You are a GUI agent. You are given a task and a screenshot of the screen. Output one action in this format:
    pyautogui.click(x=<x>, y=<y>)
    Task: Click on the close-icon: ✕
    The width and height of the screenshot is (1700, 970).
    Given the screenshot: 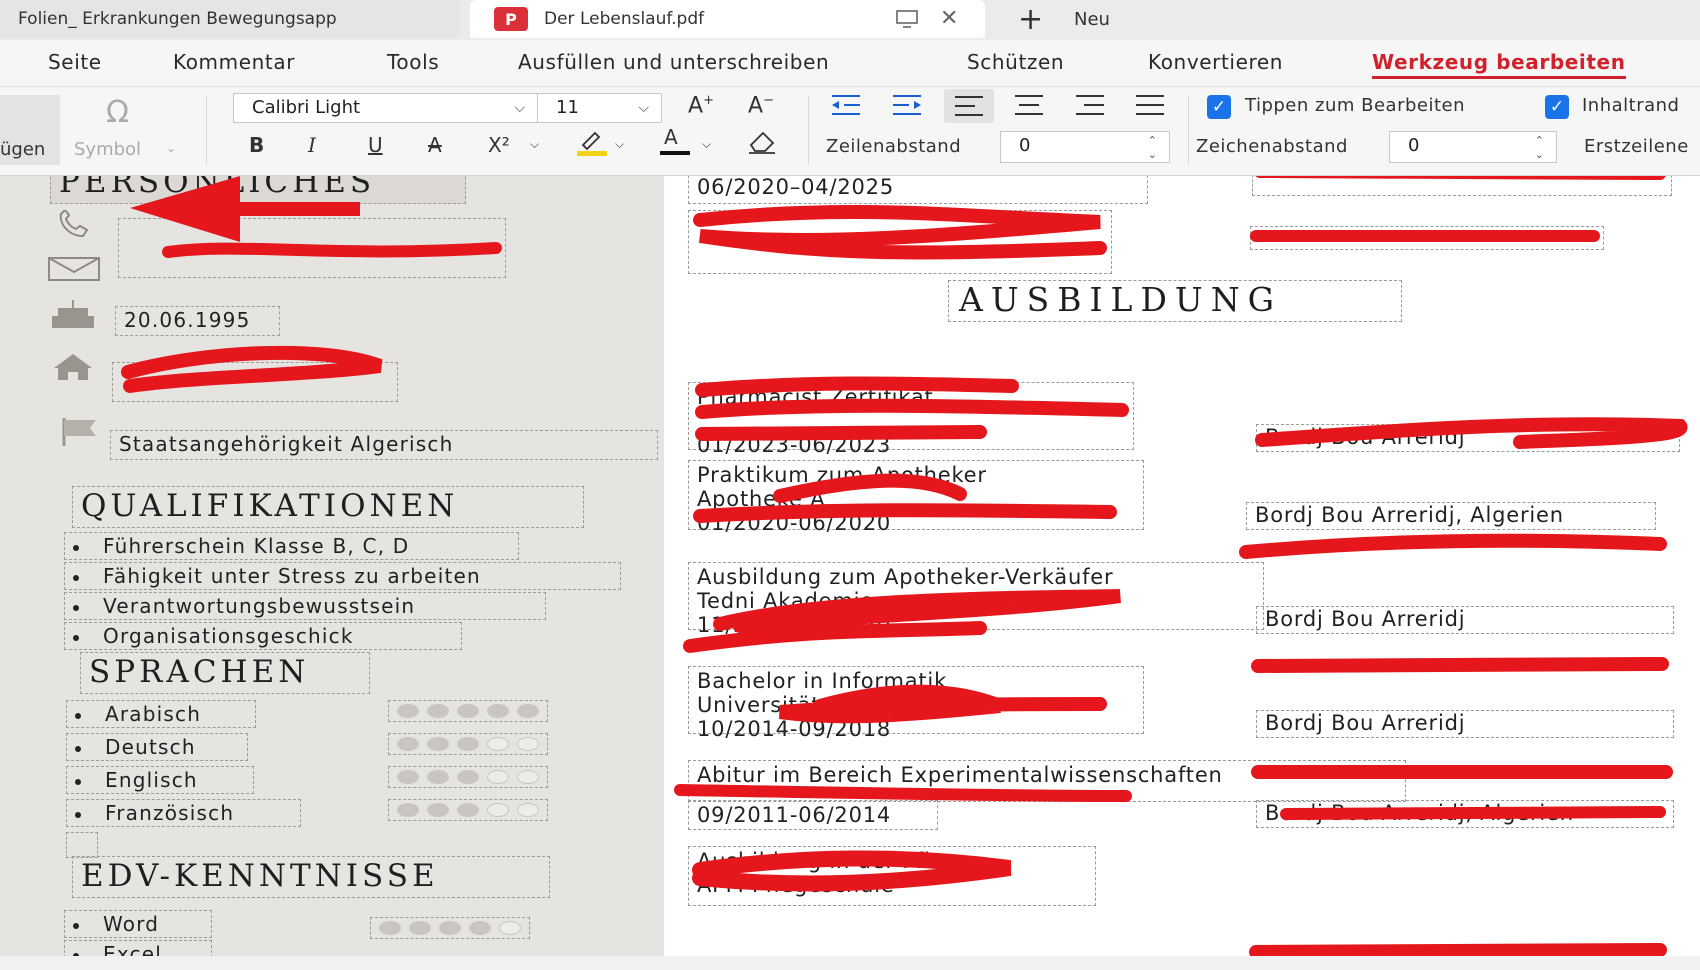 What is the action you would take?
    pyautogui.click(x=949, y=18)
    